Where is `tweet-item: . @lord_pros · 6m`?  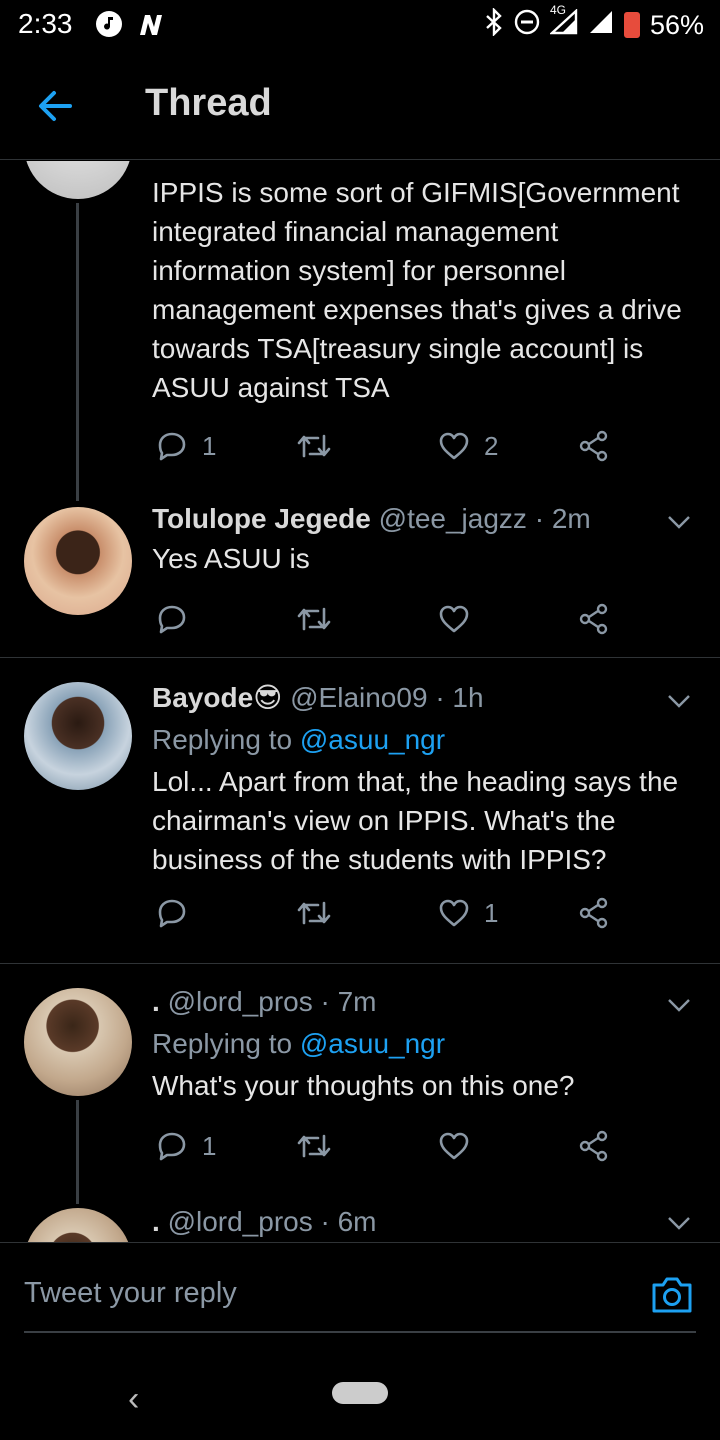 tweet-item: . @lord_pros · 6m is located at coordinates (360, 1223).